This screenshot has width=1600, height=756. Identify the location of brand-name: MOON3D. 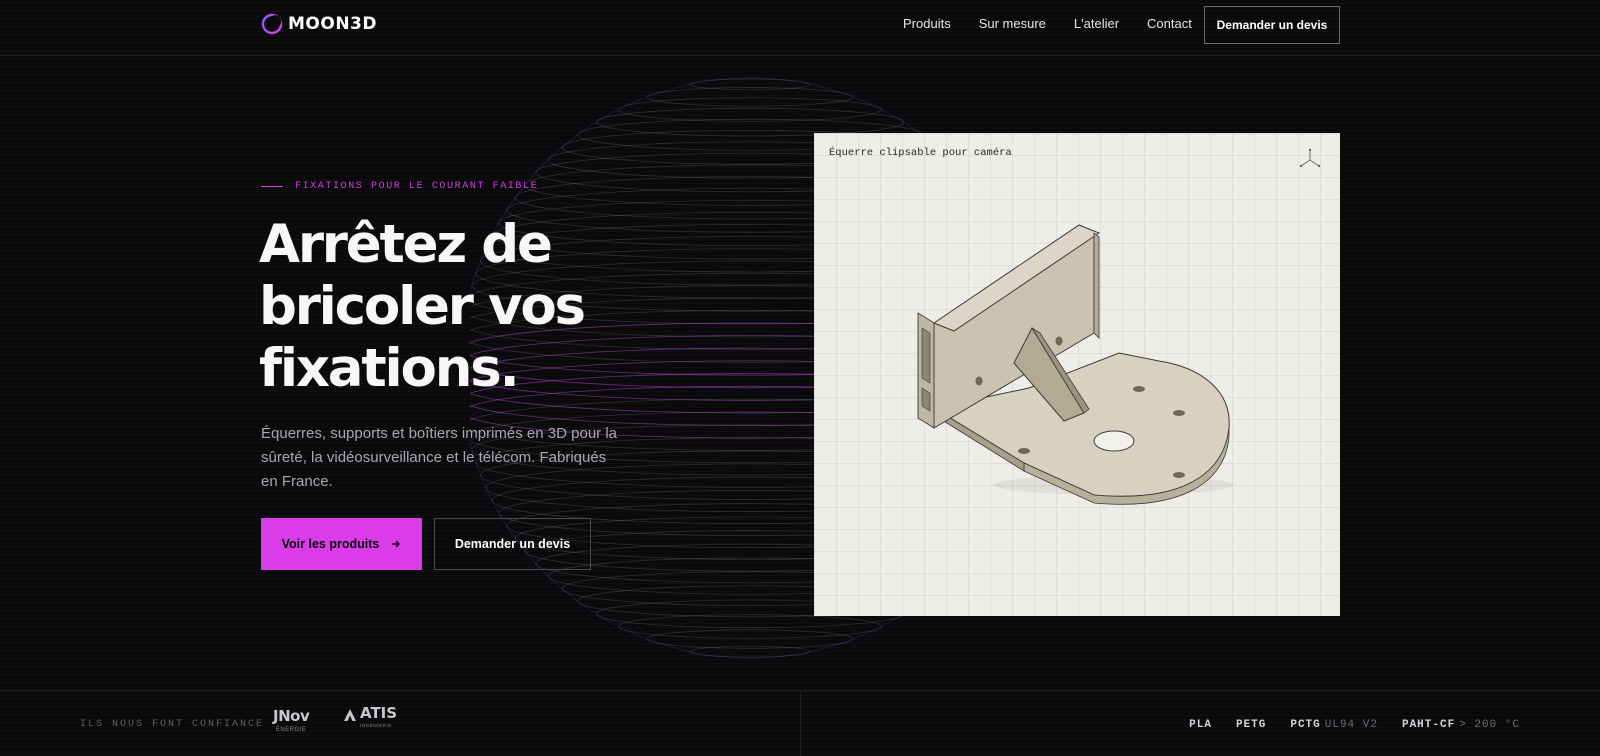
(332, 24).